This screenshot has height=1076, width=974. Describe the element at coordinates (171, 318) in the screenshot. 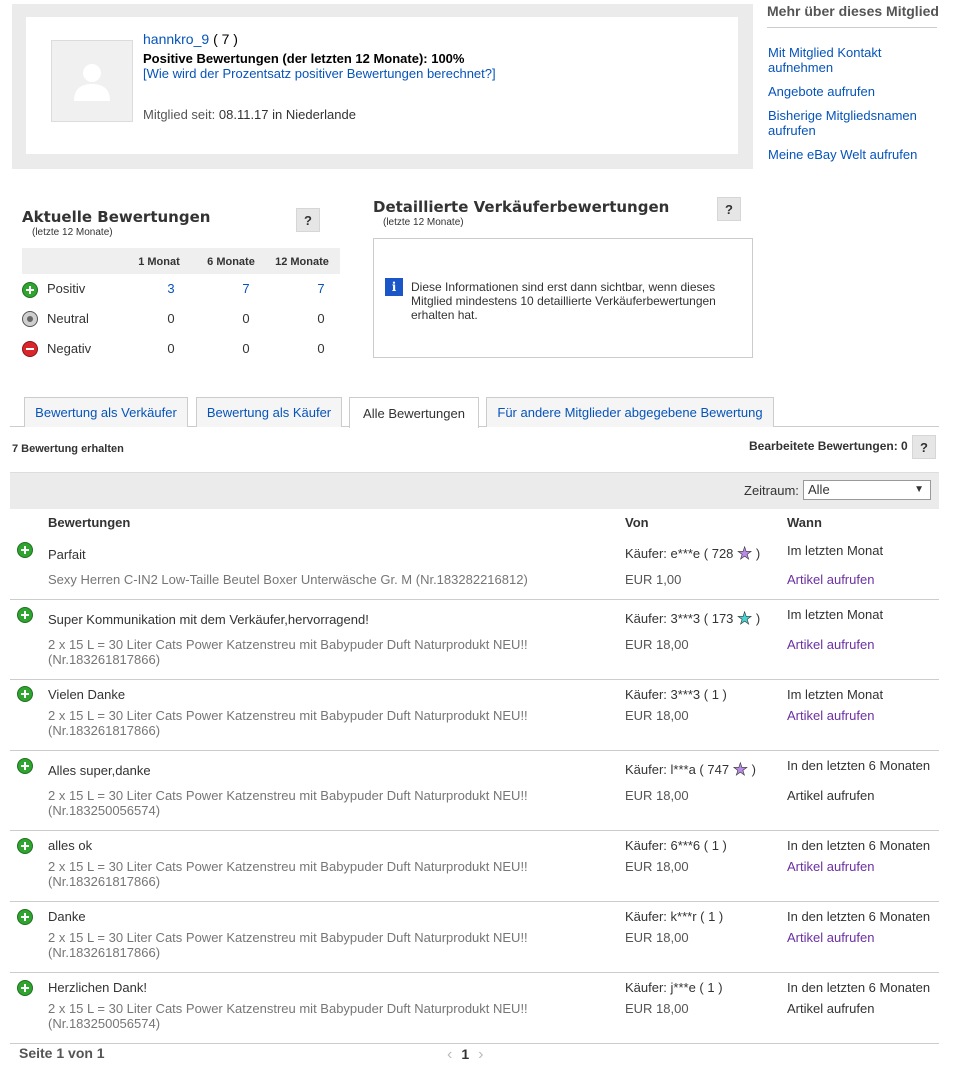

I see `neutral-1-month: 0` at that location.